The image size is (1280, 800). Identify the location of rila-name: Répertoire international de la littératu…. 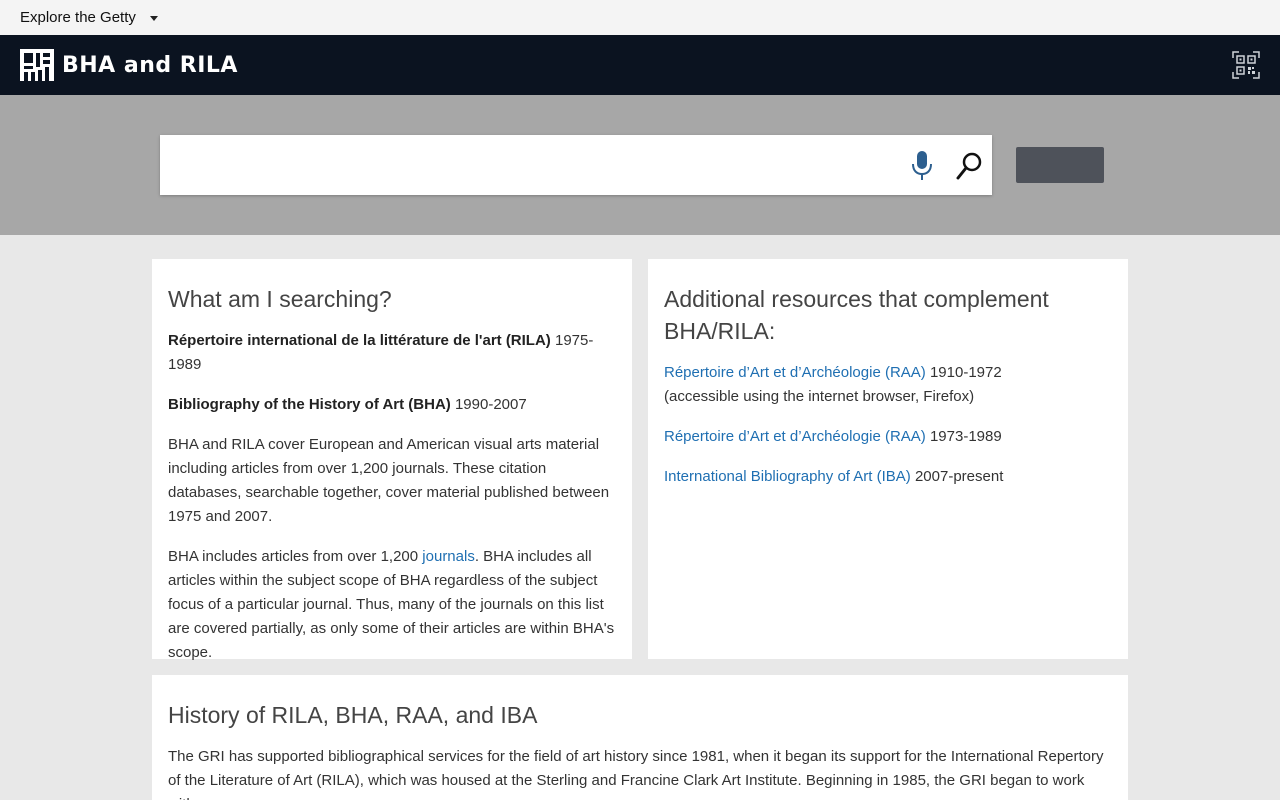
(359, 340).